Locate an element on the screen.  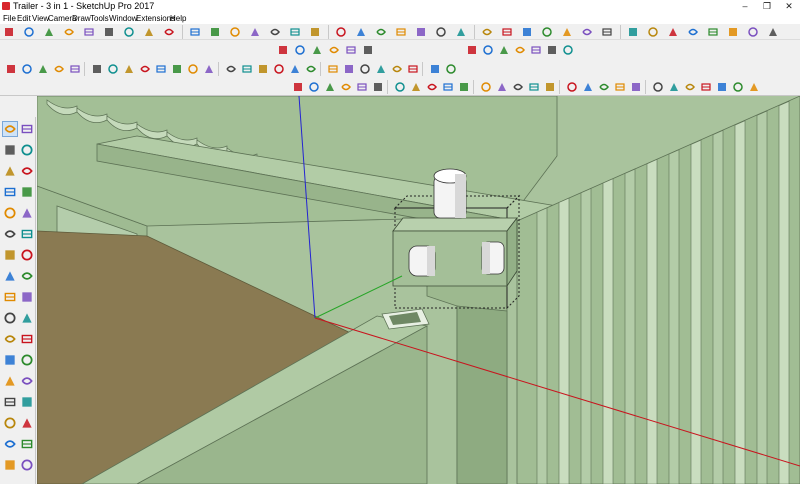
menu-view: View is located at coordinates (40, 18).